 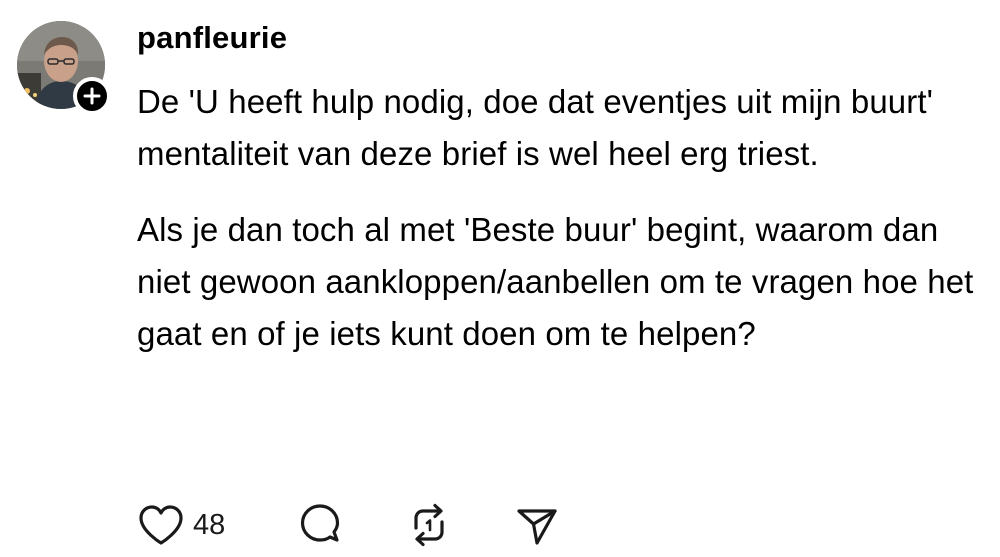 I want to click on avatar-container, so click(x=64, y=68).